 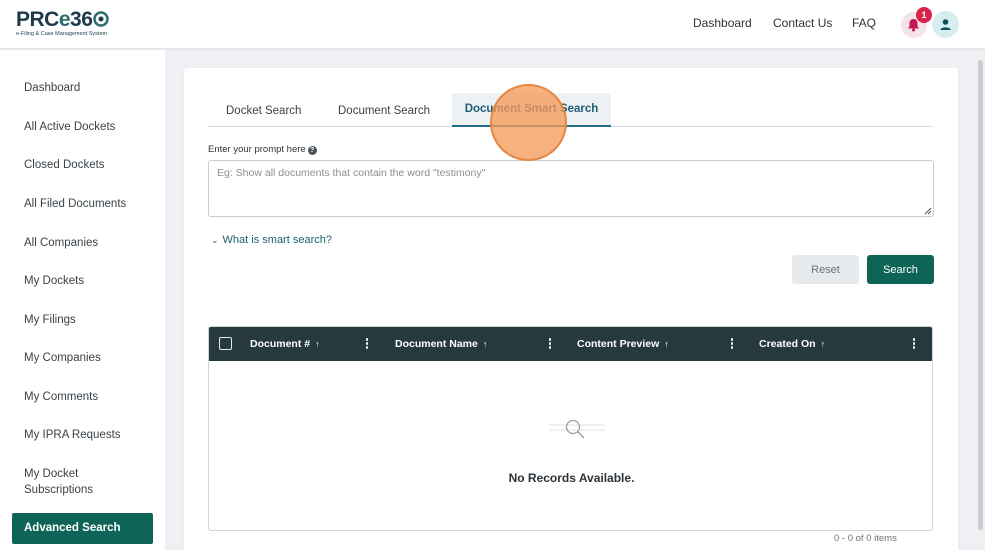 I want to click on page-scrollbar, so click(x=980, y=295).